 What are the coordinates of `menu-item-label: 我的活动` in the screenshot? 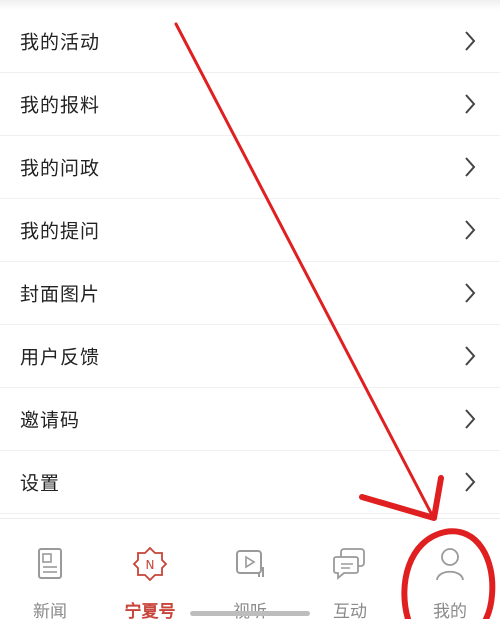 It's located at (60, 42).